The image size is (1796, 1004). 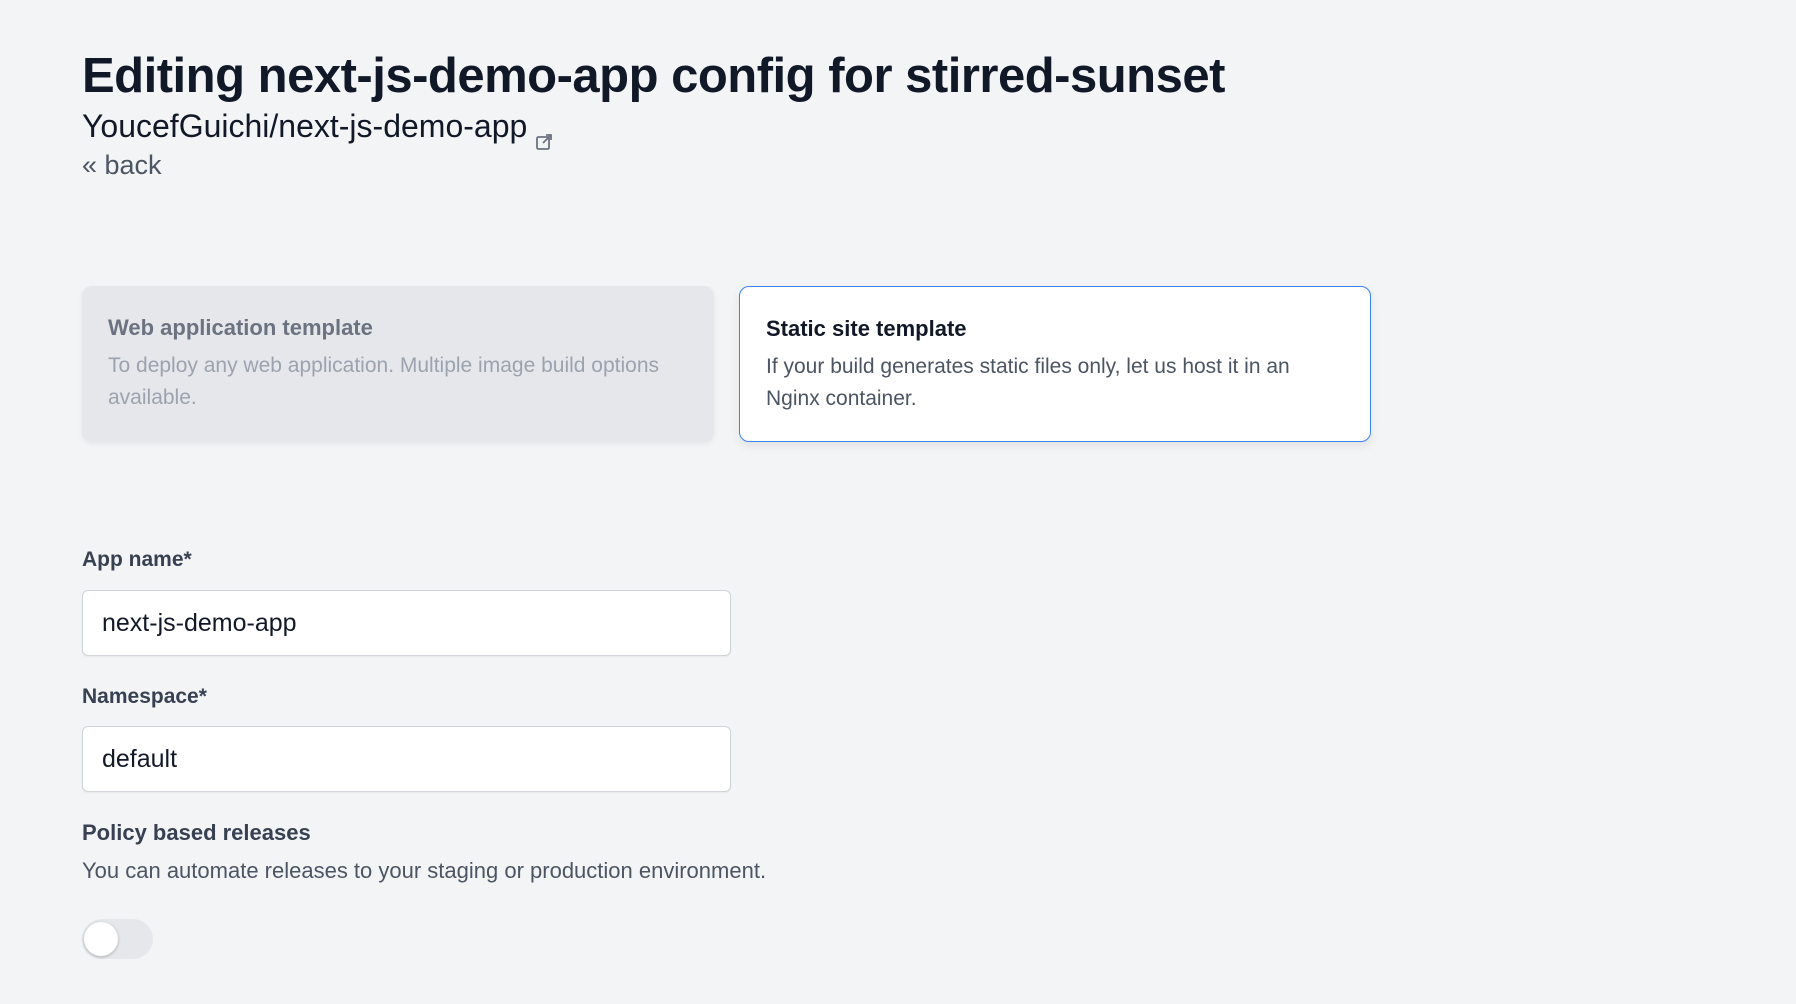 I want to click on namespace-input, so click(x=406, y=759).